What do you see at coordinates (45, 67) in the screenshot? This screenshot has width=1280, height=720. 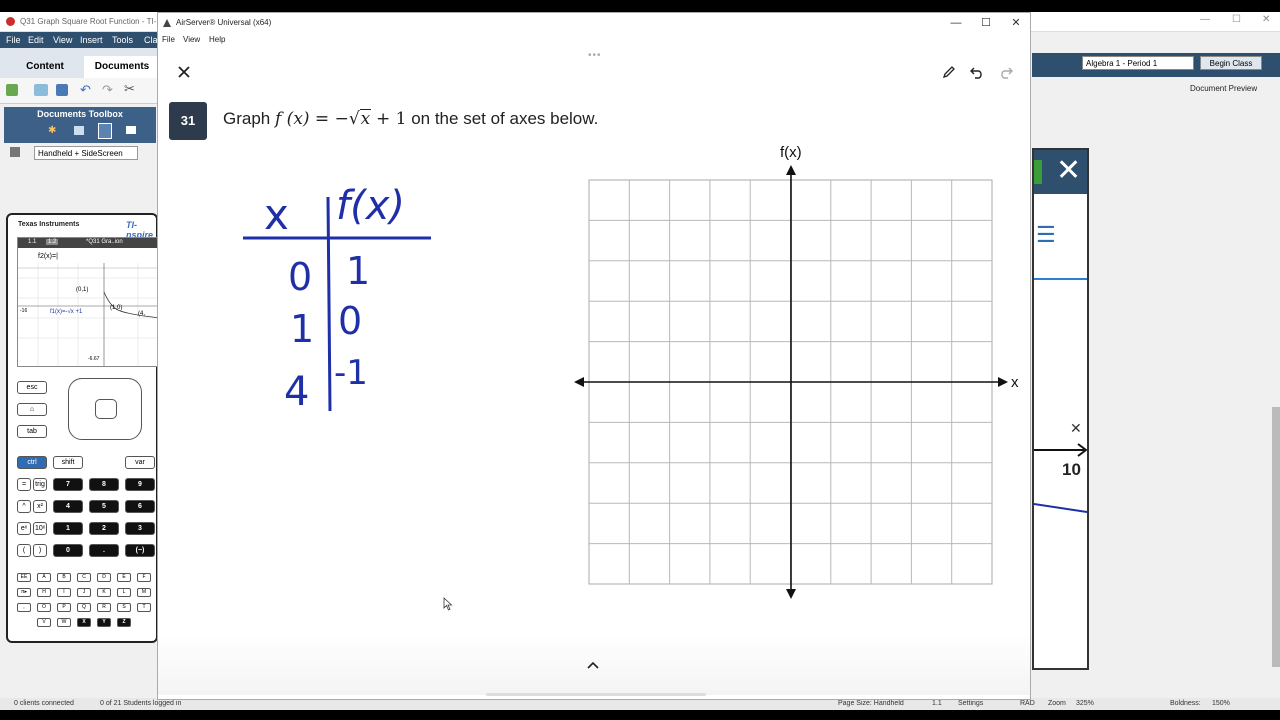 I see `tab-content: Content` at bounding box center [45, 67].